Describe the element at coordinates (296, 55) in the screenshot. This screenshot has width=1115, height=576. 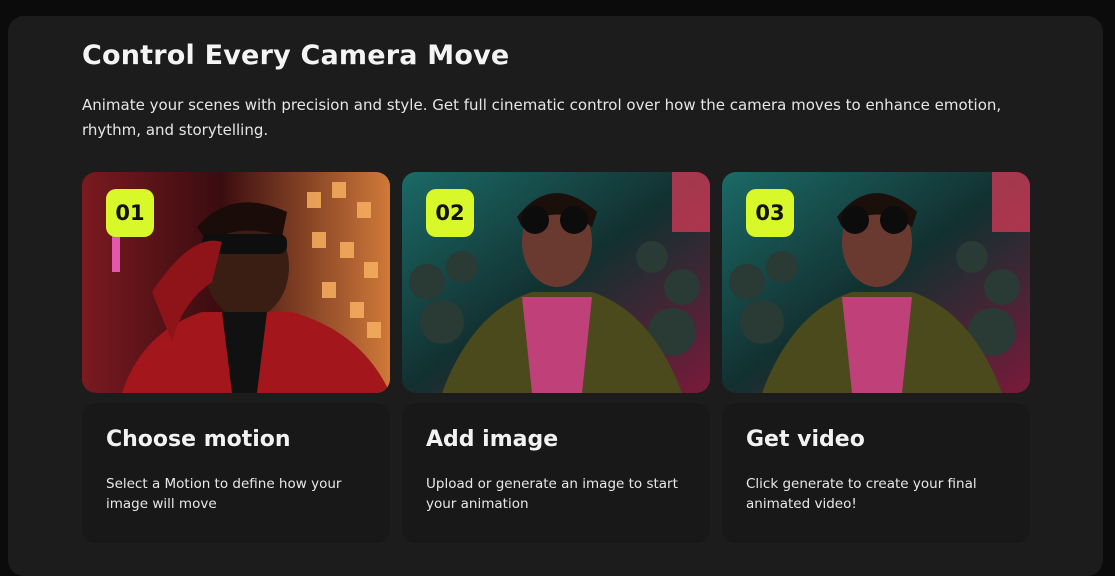
I see `section-title: Control Every Camera Move` at that location.